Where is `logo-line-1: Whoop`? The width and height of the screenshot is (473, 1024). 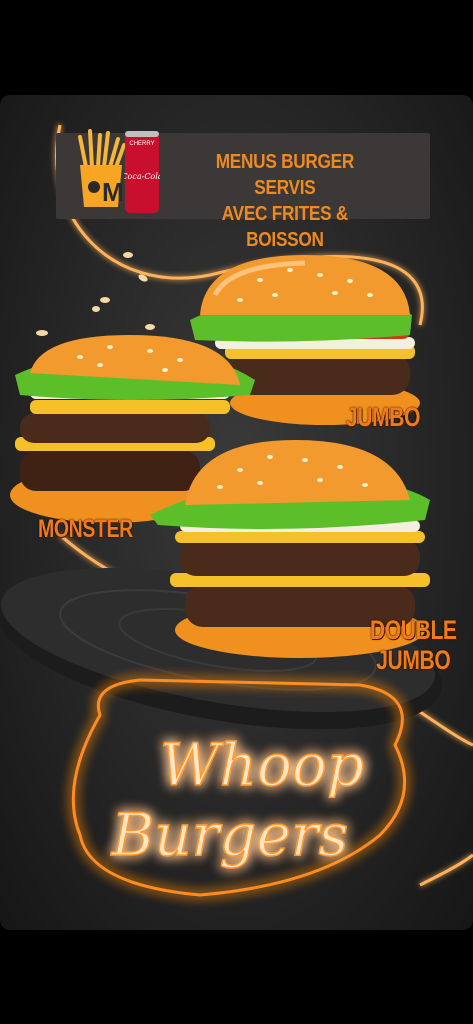 logo-line-1: Whoop is located at coordinates (262, 765).